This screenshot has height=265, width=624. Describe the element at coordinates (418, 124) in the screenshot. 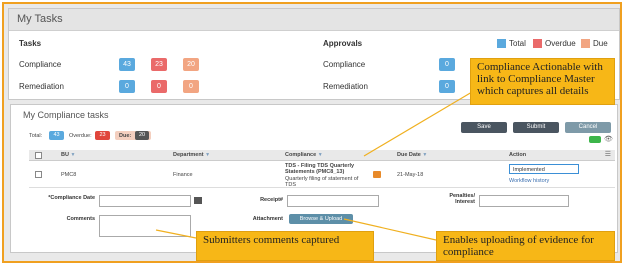

I see `callout-actionable-line` at that location.